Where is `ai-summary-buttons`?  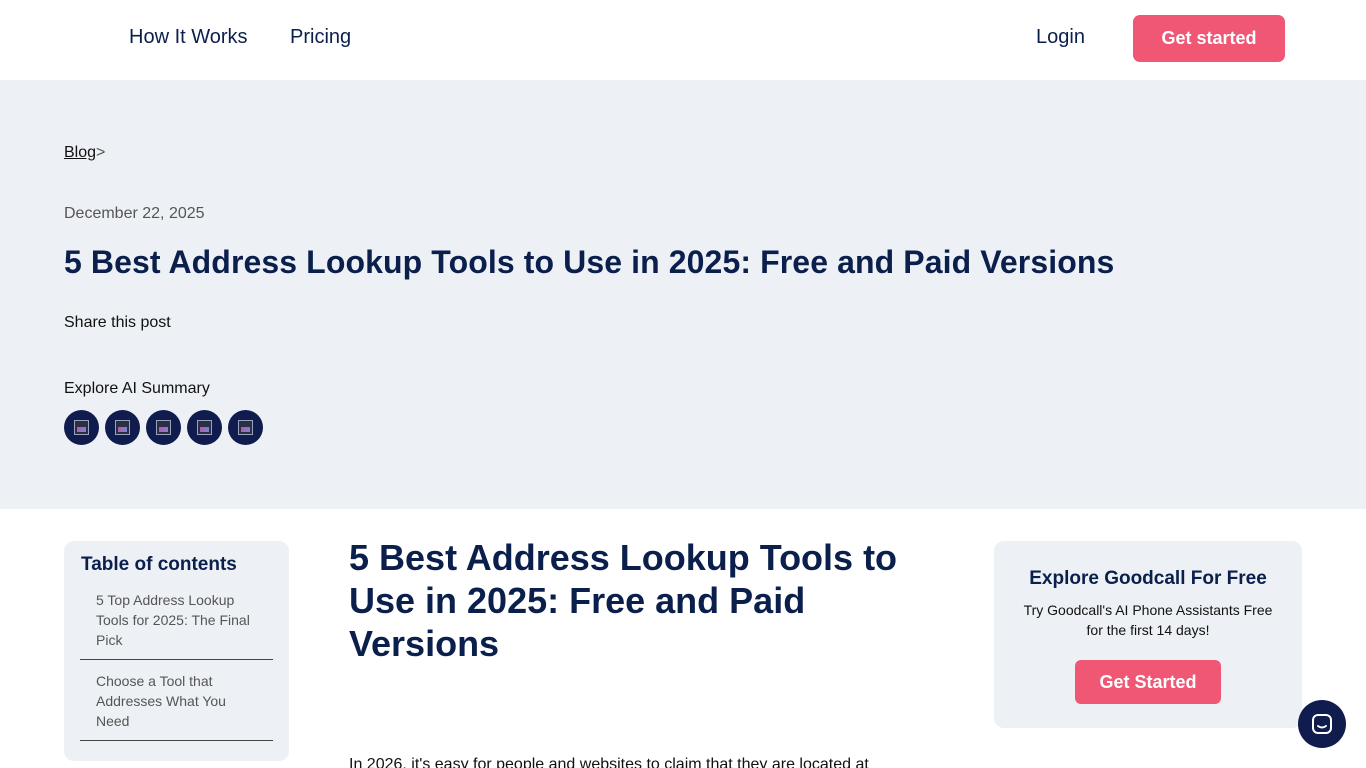 ai-summary-buttons is located at coordinates (163, 427).